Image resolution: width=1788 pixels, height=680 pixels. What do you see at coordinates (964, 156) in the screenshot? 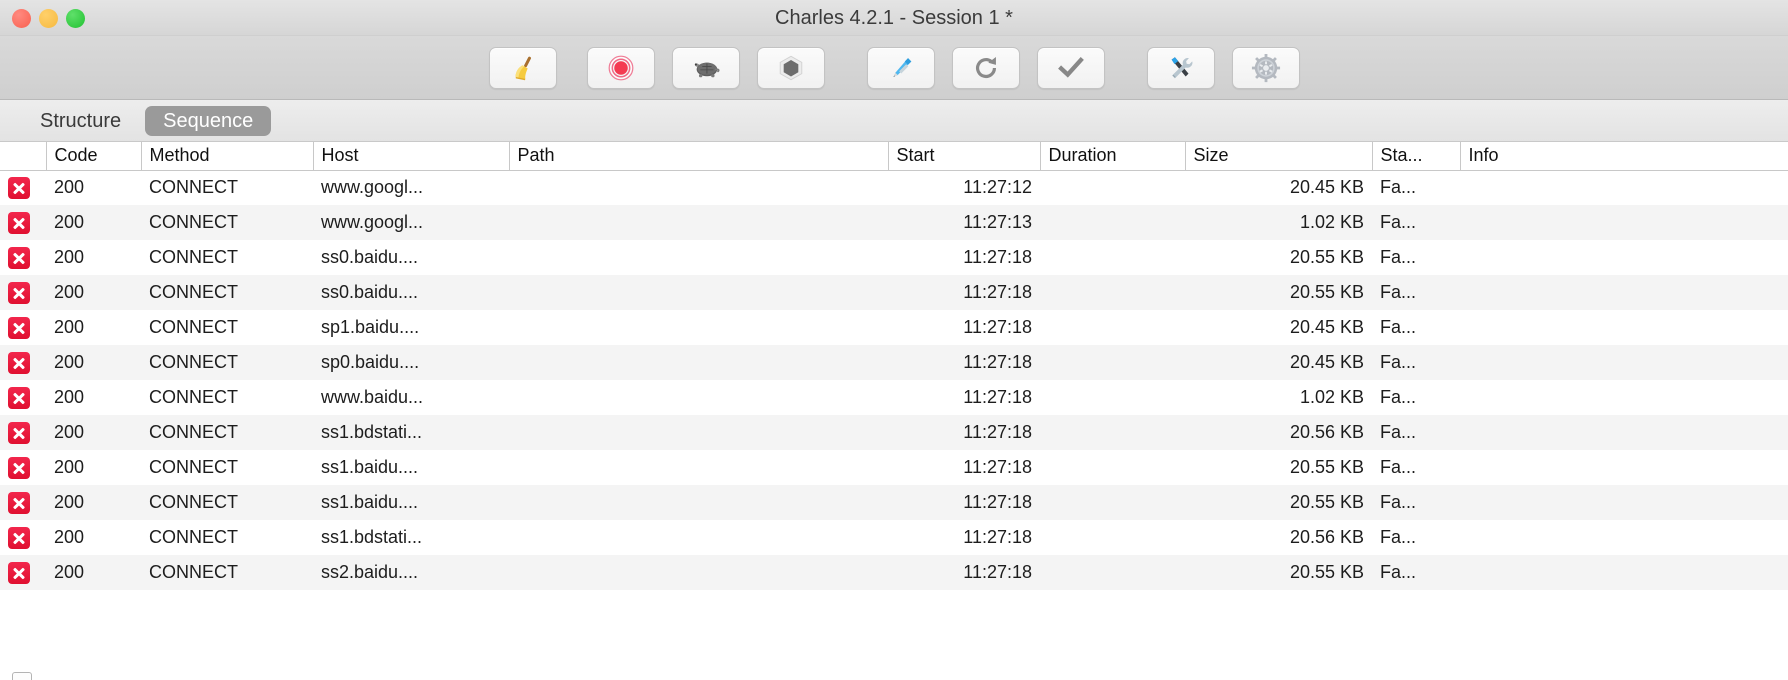
I see `column-header-start: Start` at bounding box center [964, 156].